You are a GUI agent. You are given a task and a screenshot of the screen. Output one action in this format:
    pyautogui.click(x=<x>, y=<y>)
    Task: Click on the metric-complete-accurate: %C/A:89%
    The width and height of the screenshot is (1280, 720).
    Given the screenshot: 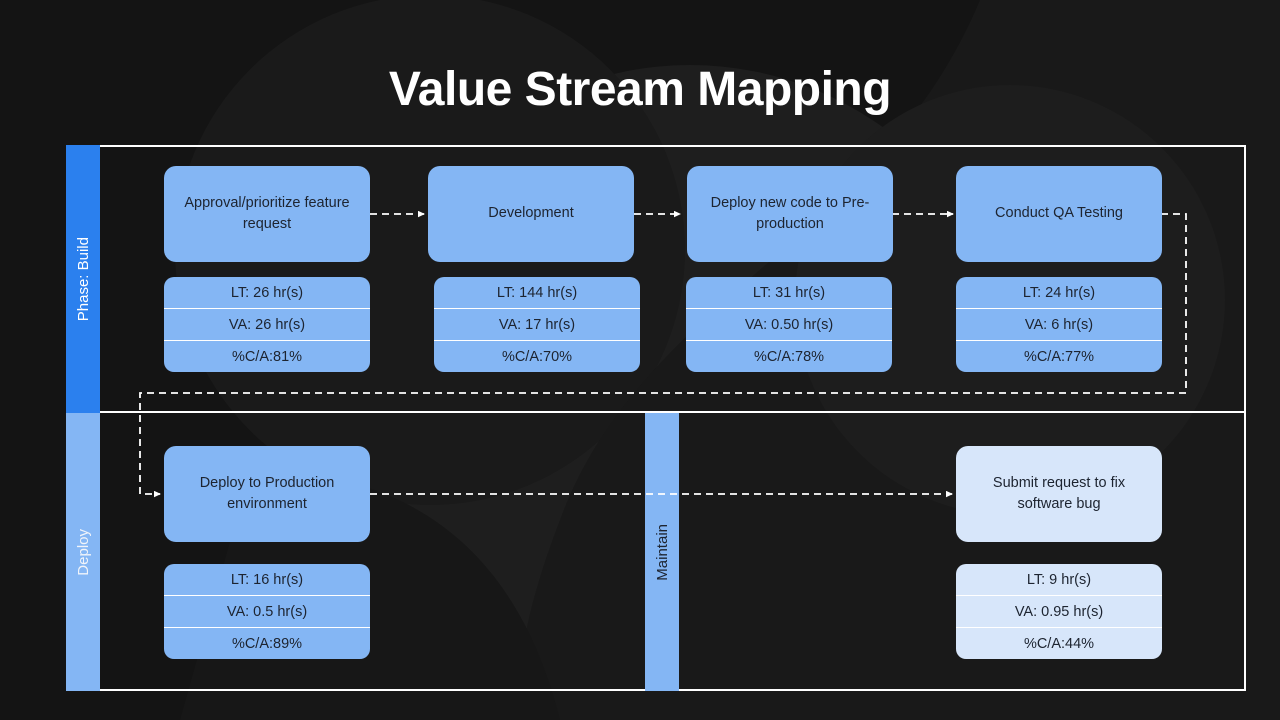 What is the action you would take?
    pyautogui.click(x=267, y=643)
    